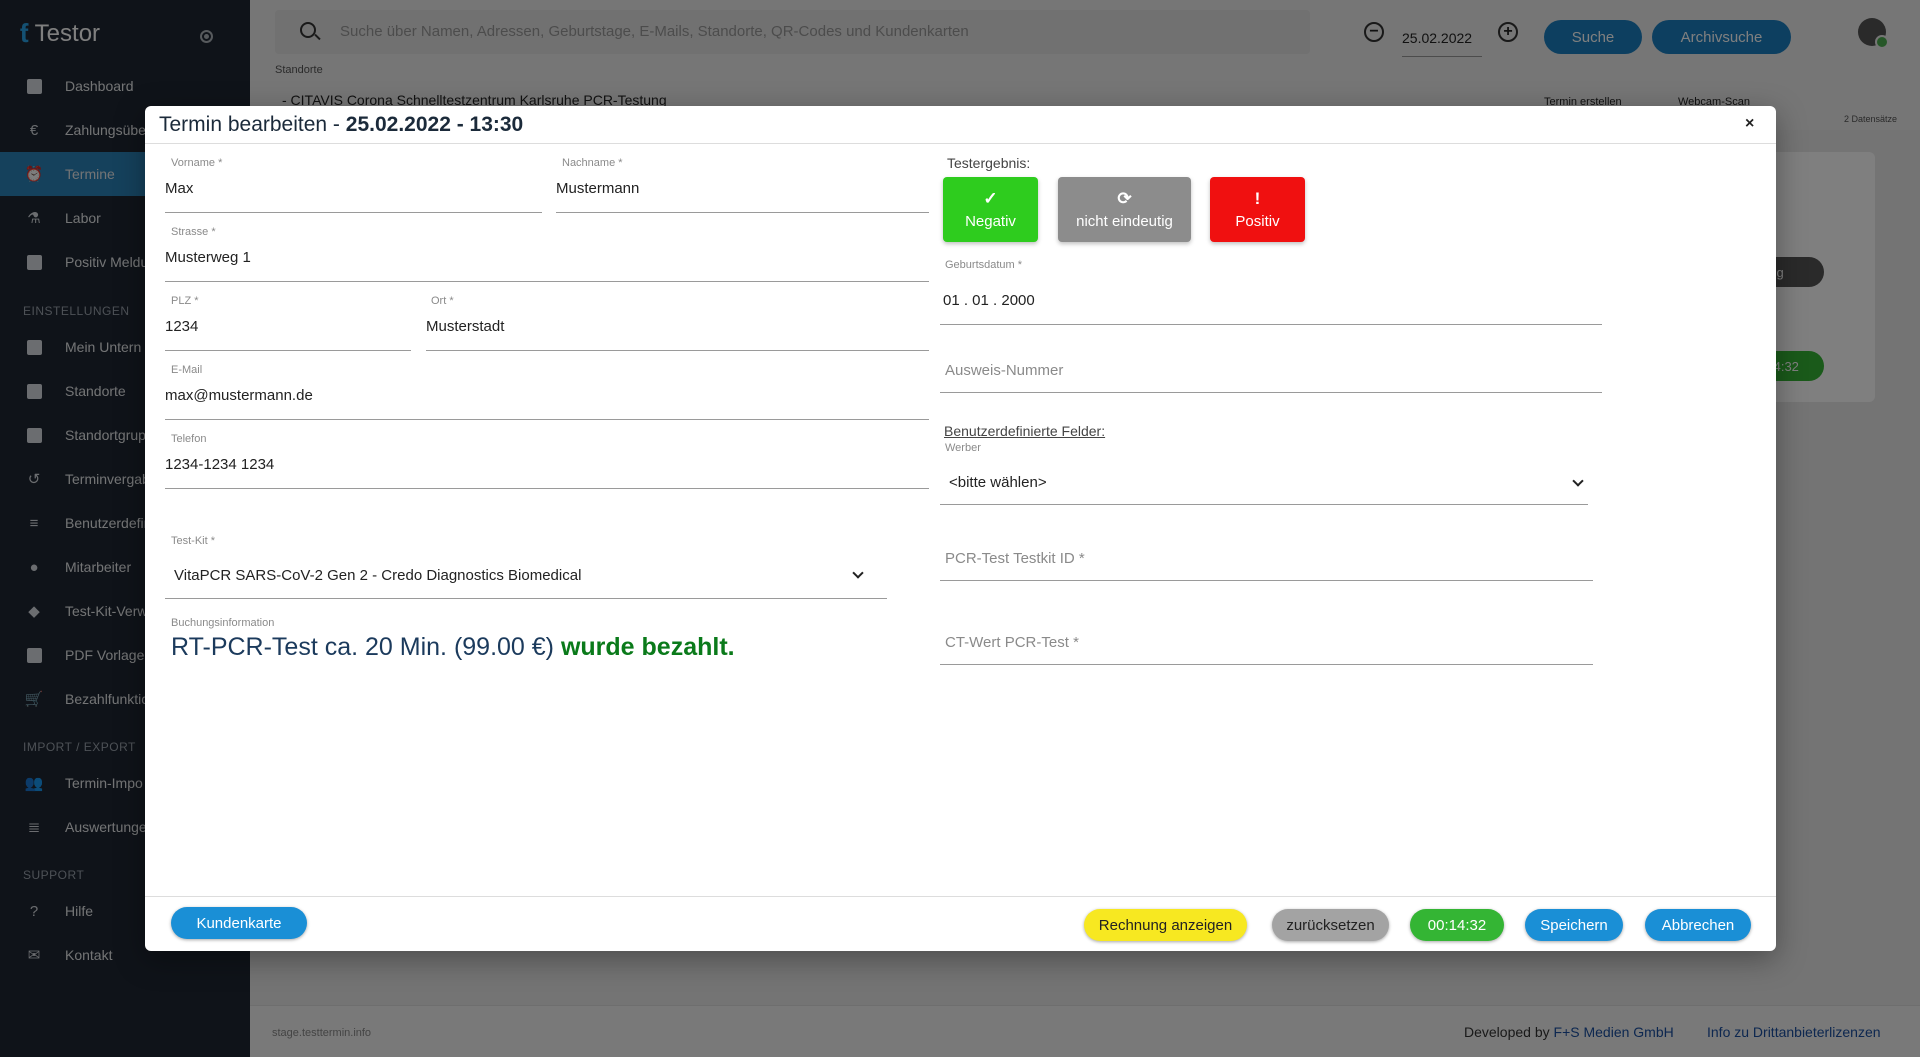  What do you see at coordinates (1257, 198) in the screenshot?
I see `exclamation-icon: !` at bounding box center [1257, 198].